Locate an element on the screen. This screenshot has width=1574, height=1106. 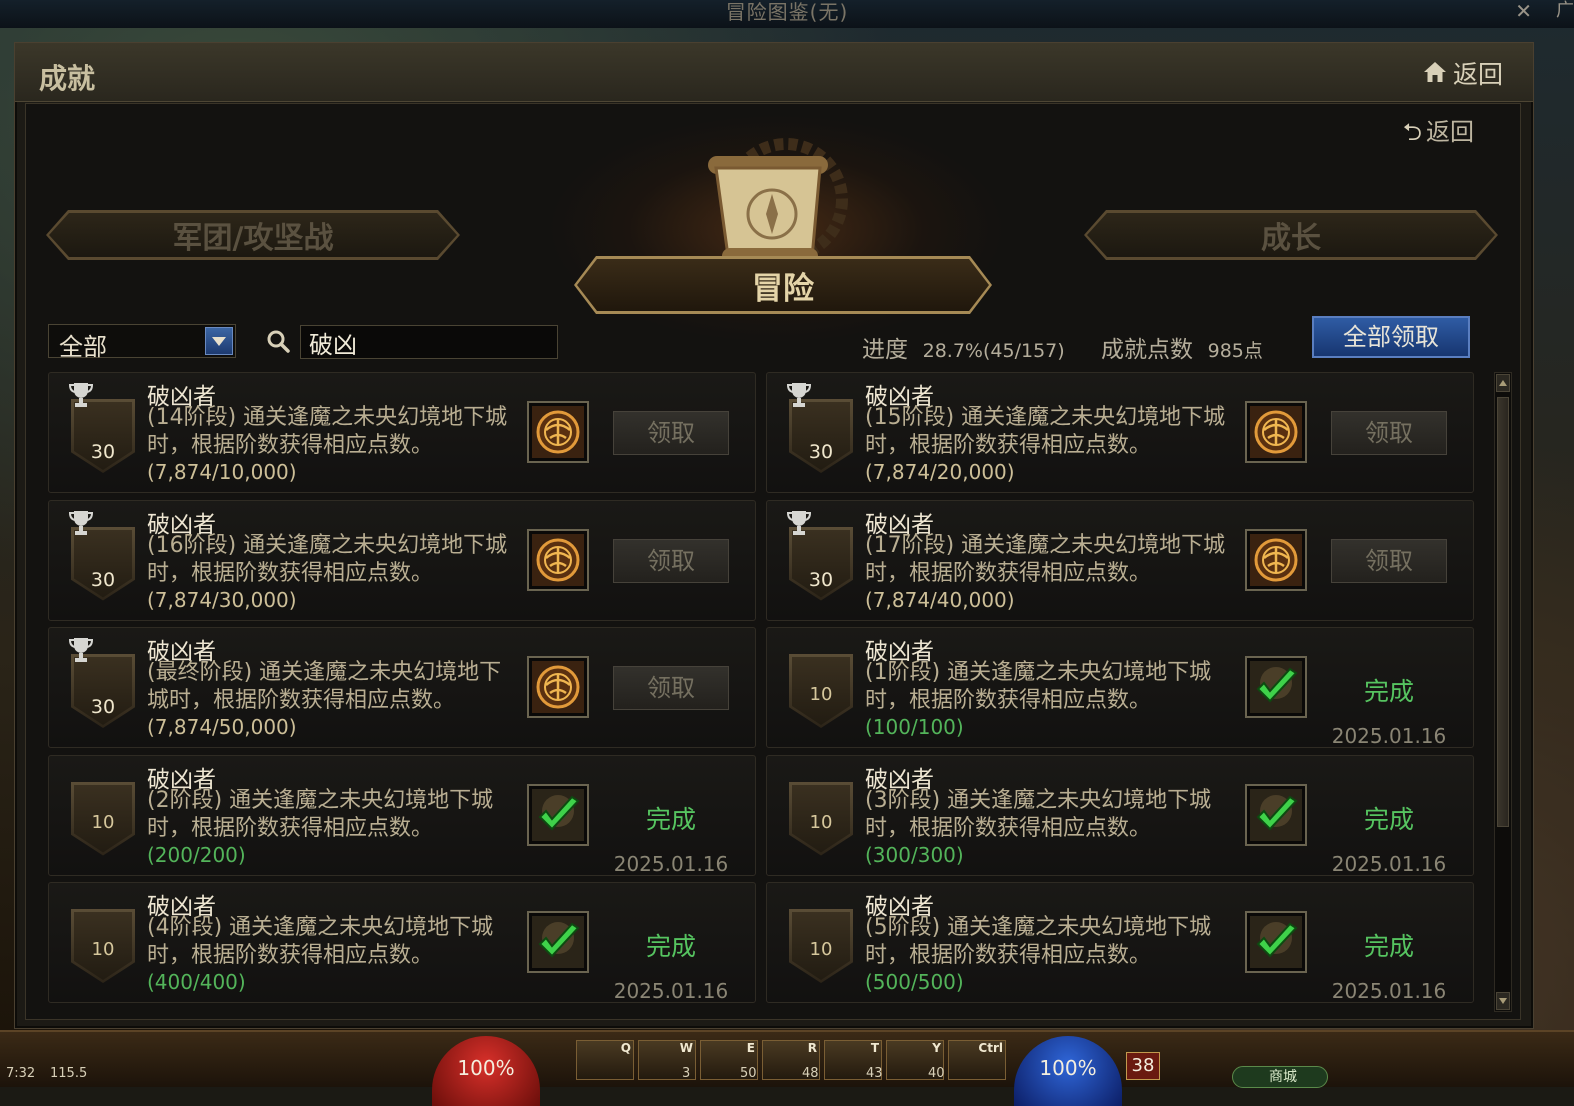
achievement-description: (5阶段) 通关逢魔之未央幻境地下城时，根据阶数获得相应点数。 is located at coordinates (1038, 941).